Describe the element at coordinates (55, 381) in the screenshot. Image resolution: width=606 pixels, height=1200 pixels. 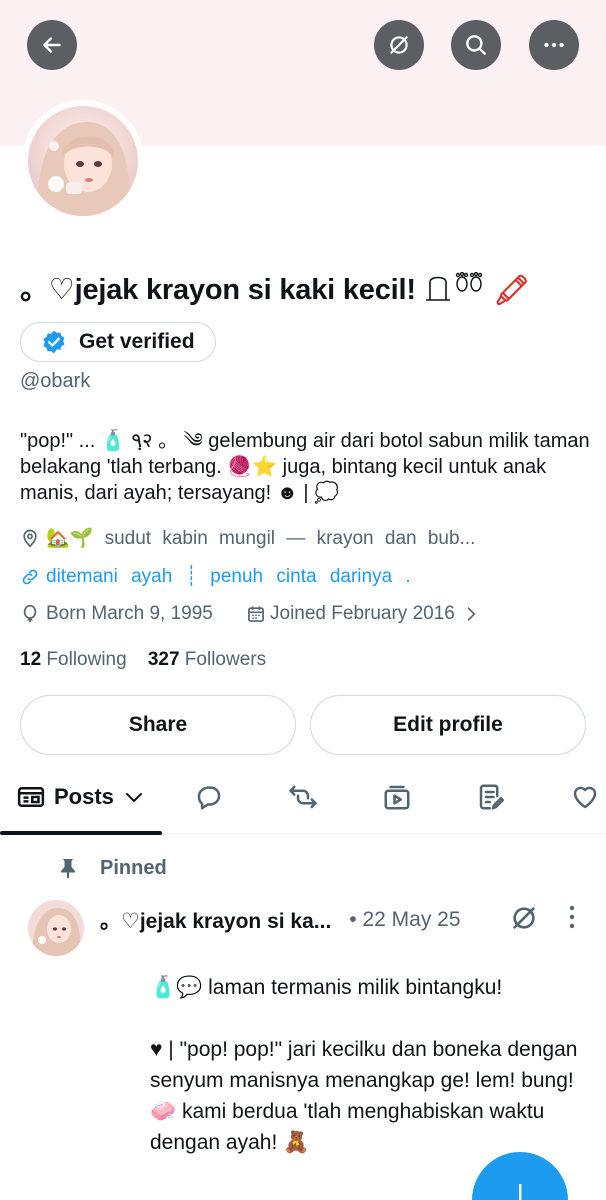
I see `profile-handle: @obark` at that location.